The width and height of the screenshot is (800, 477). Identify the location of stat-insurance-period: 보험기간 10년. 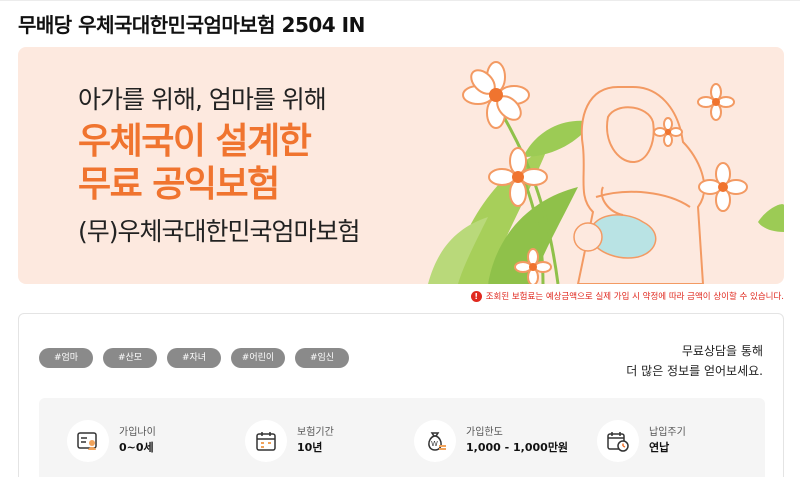
(289, 441).